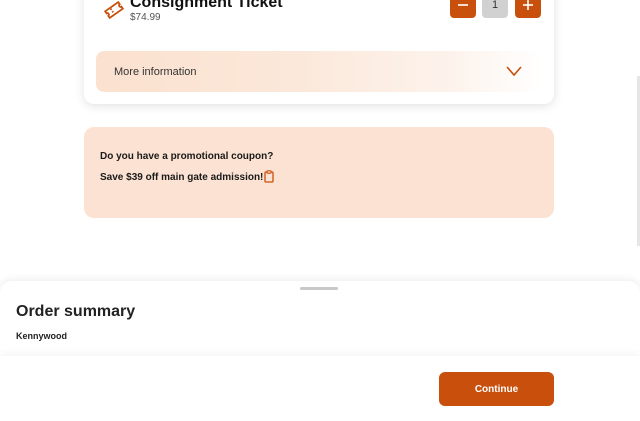  I want to click on decrease-quantity-button, so click(463, 9).